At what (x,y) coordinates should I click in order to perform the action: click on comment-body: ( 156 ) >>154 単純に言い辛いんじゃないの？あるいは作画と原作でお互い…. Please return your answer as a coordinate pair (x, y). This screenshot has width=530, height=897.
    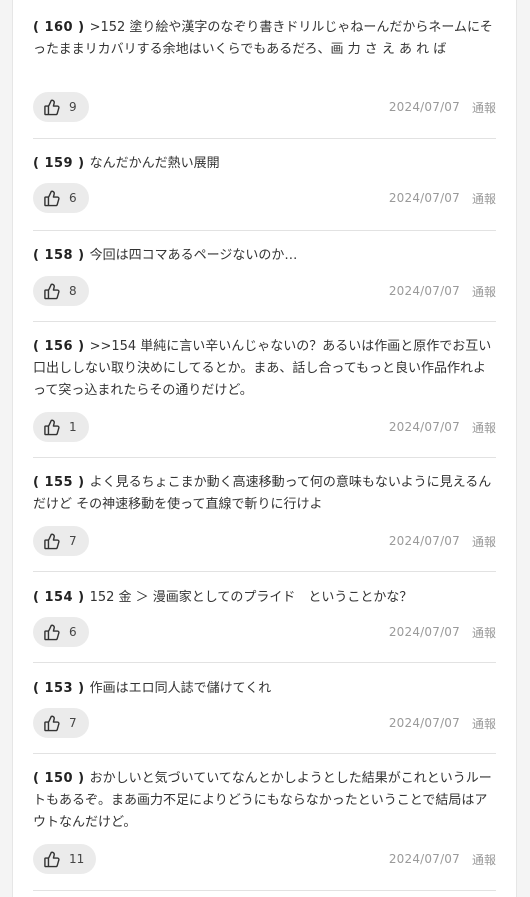
    Looking at the image, I should click on (264, 369).